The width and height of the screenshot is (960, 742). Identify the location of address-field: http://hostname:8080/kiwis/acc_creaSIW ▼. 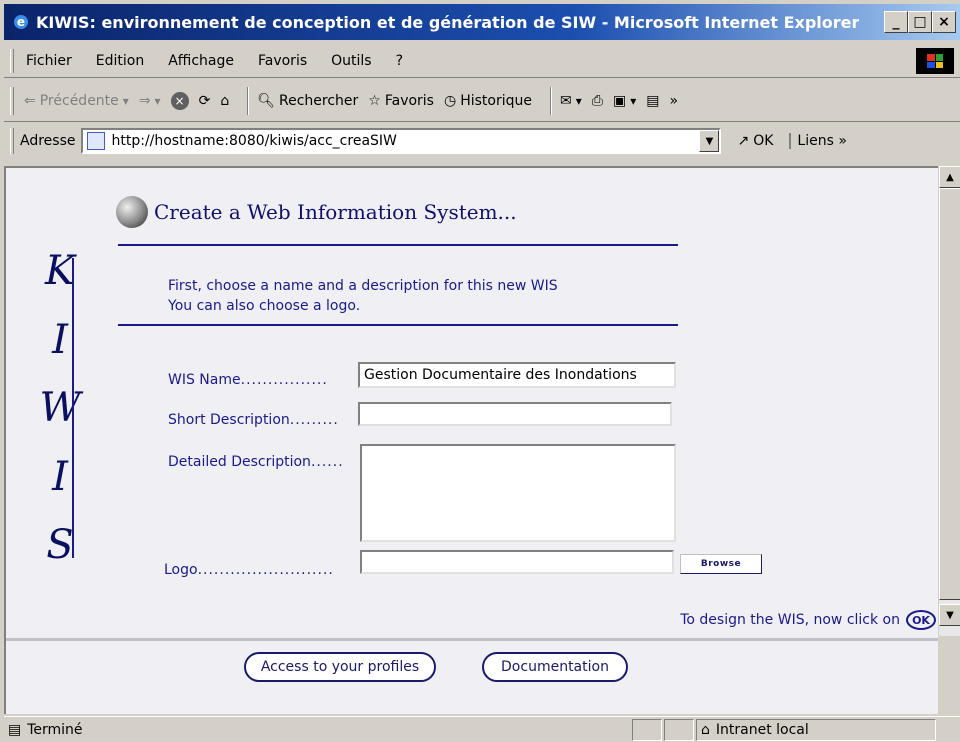
(401, 141).